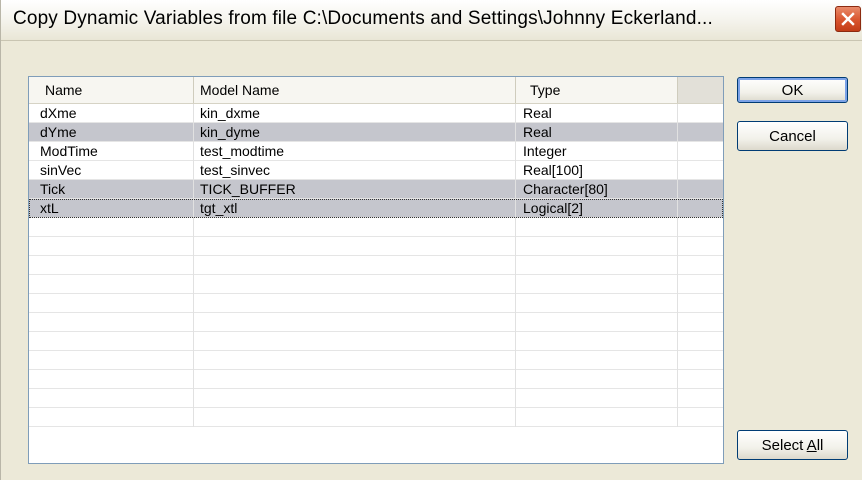 The height and width of the screenshot is (480, 862). Describe the element at coordinates (597, 151) in the screenshot. I see `table-cell-type: Integer` at that location.